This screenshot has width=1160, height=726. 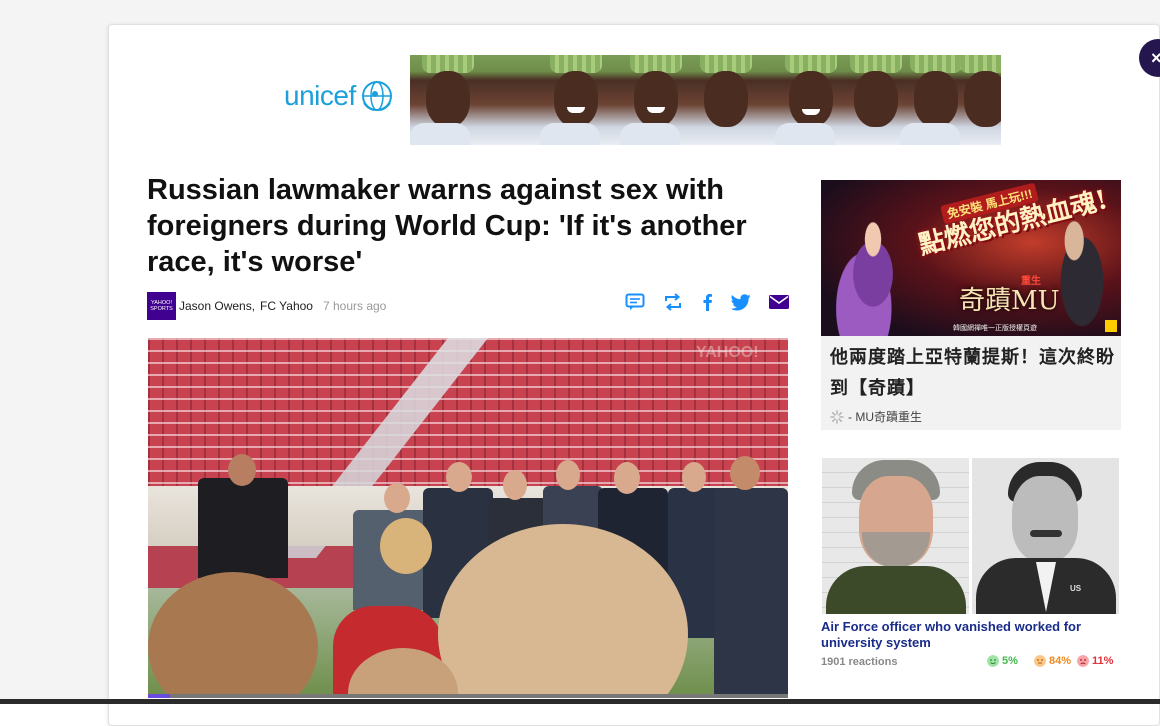 I want to click on unicef-logo: unicef, so click(x=339, y=96).